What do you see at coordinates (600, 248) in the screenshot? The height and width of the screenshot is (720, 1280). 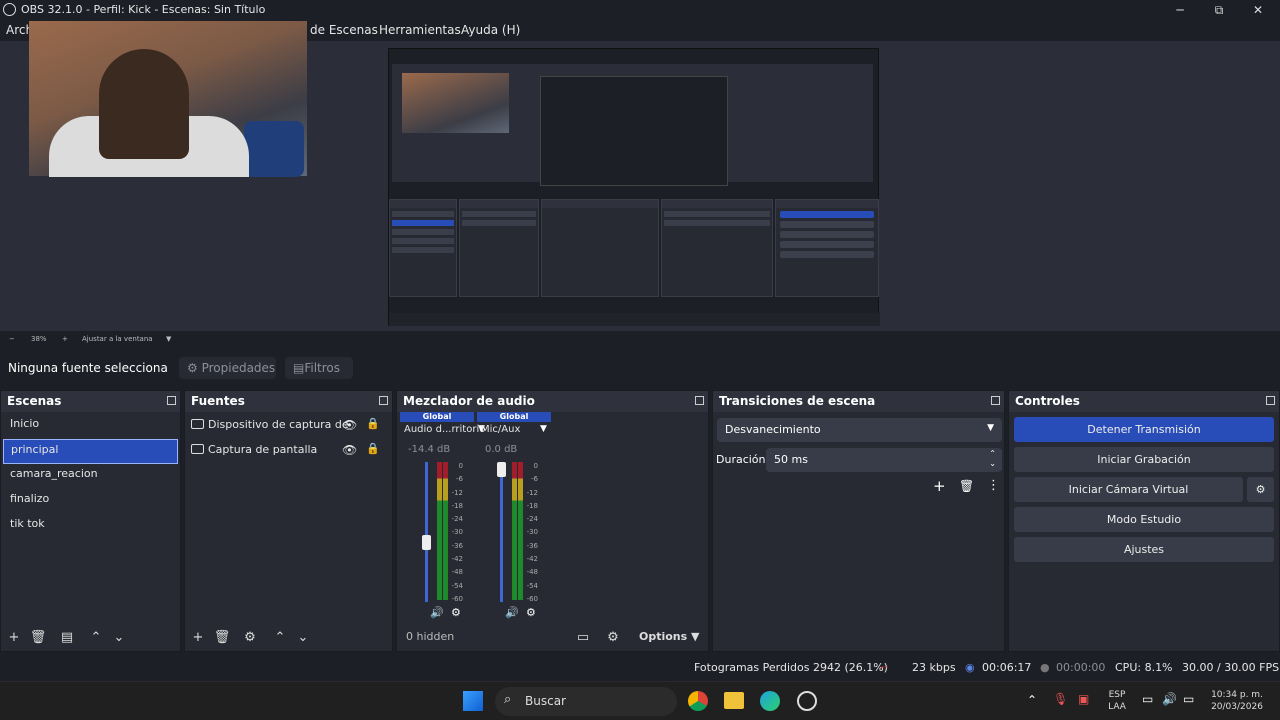 I see `nested-mixer-dock` at bounding box center [600, 248].